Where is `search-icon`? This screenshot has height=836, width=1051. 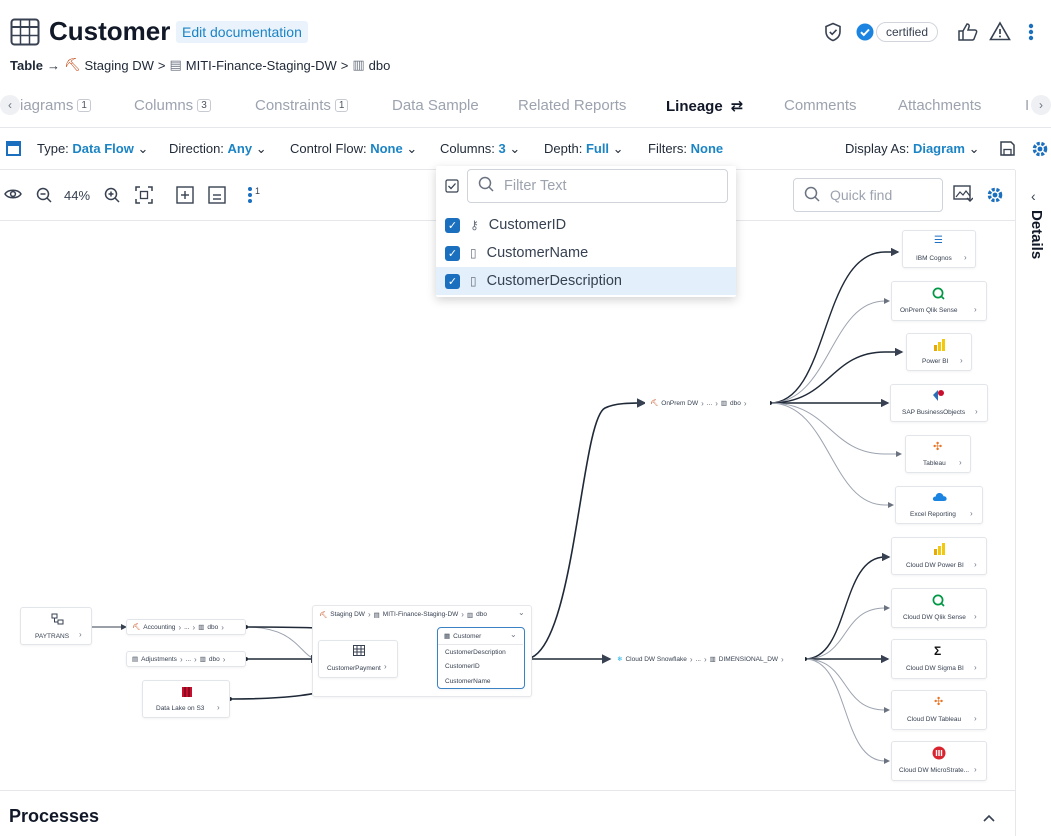 search-icon is located at coordinates (486, 186).